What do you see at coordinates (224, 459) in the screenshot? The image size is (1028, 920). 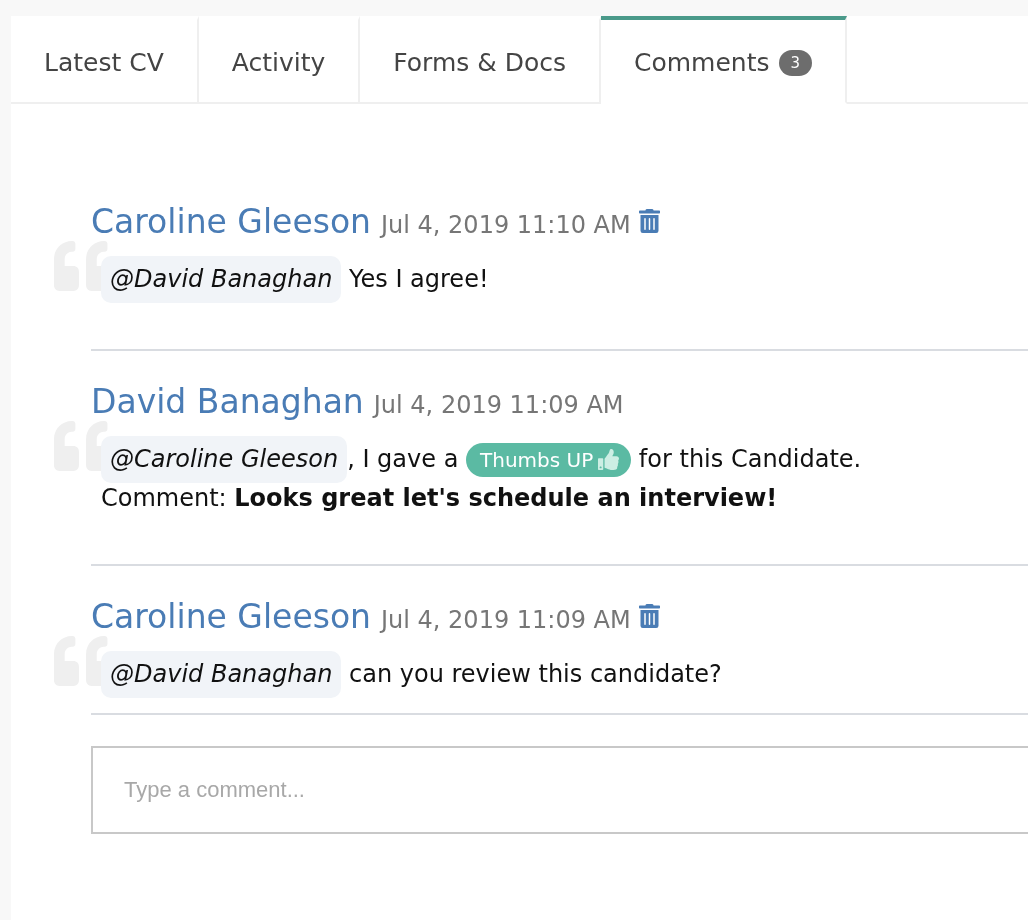 I see `mention-tag: @Caroline Gleeson` at bounding box center [224, 459].